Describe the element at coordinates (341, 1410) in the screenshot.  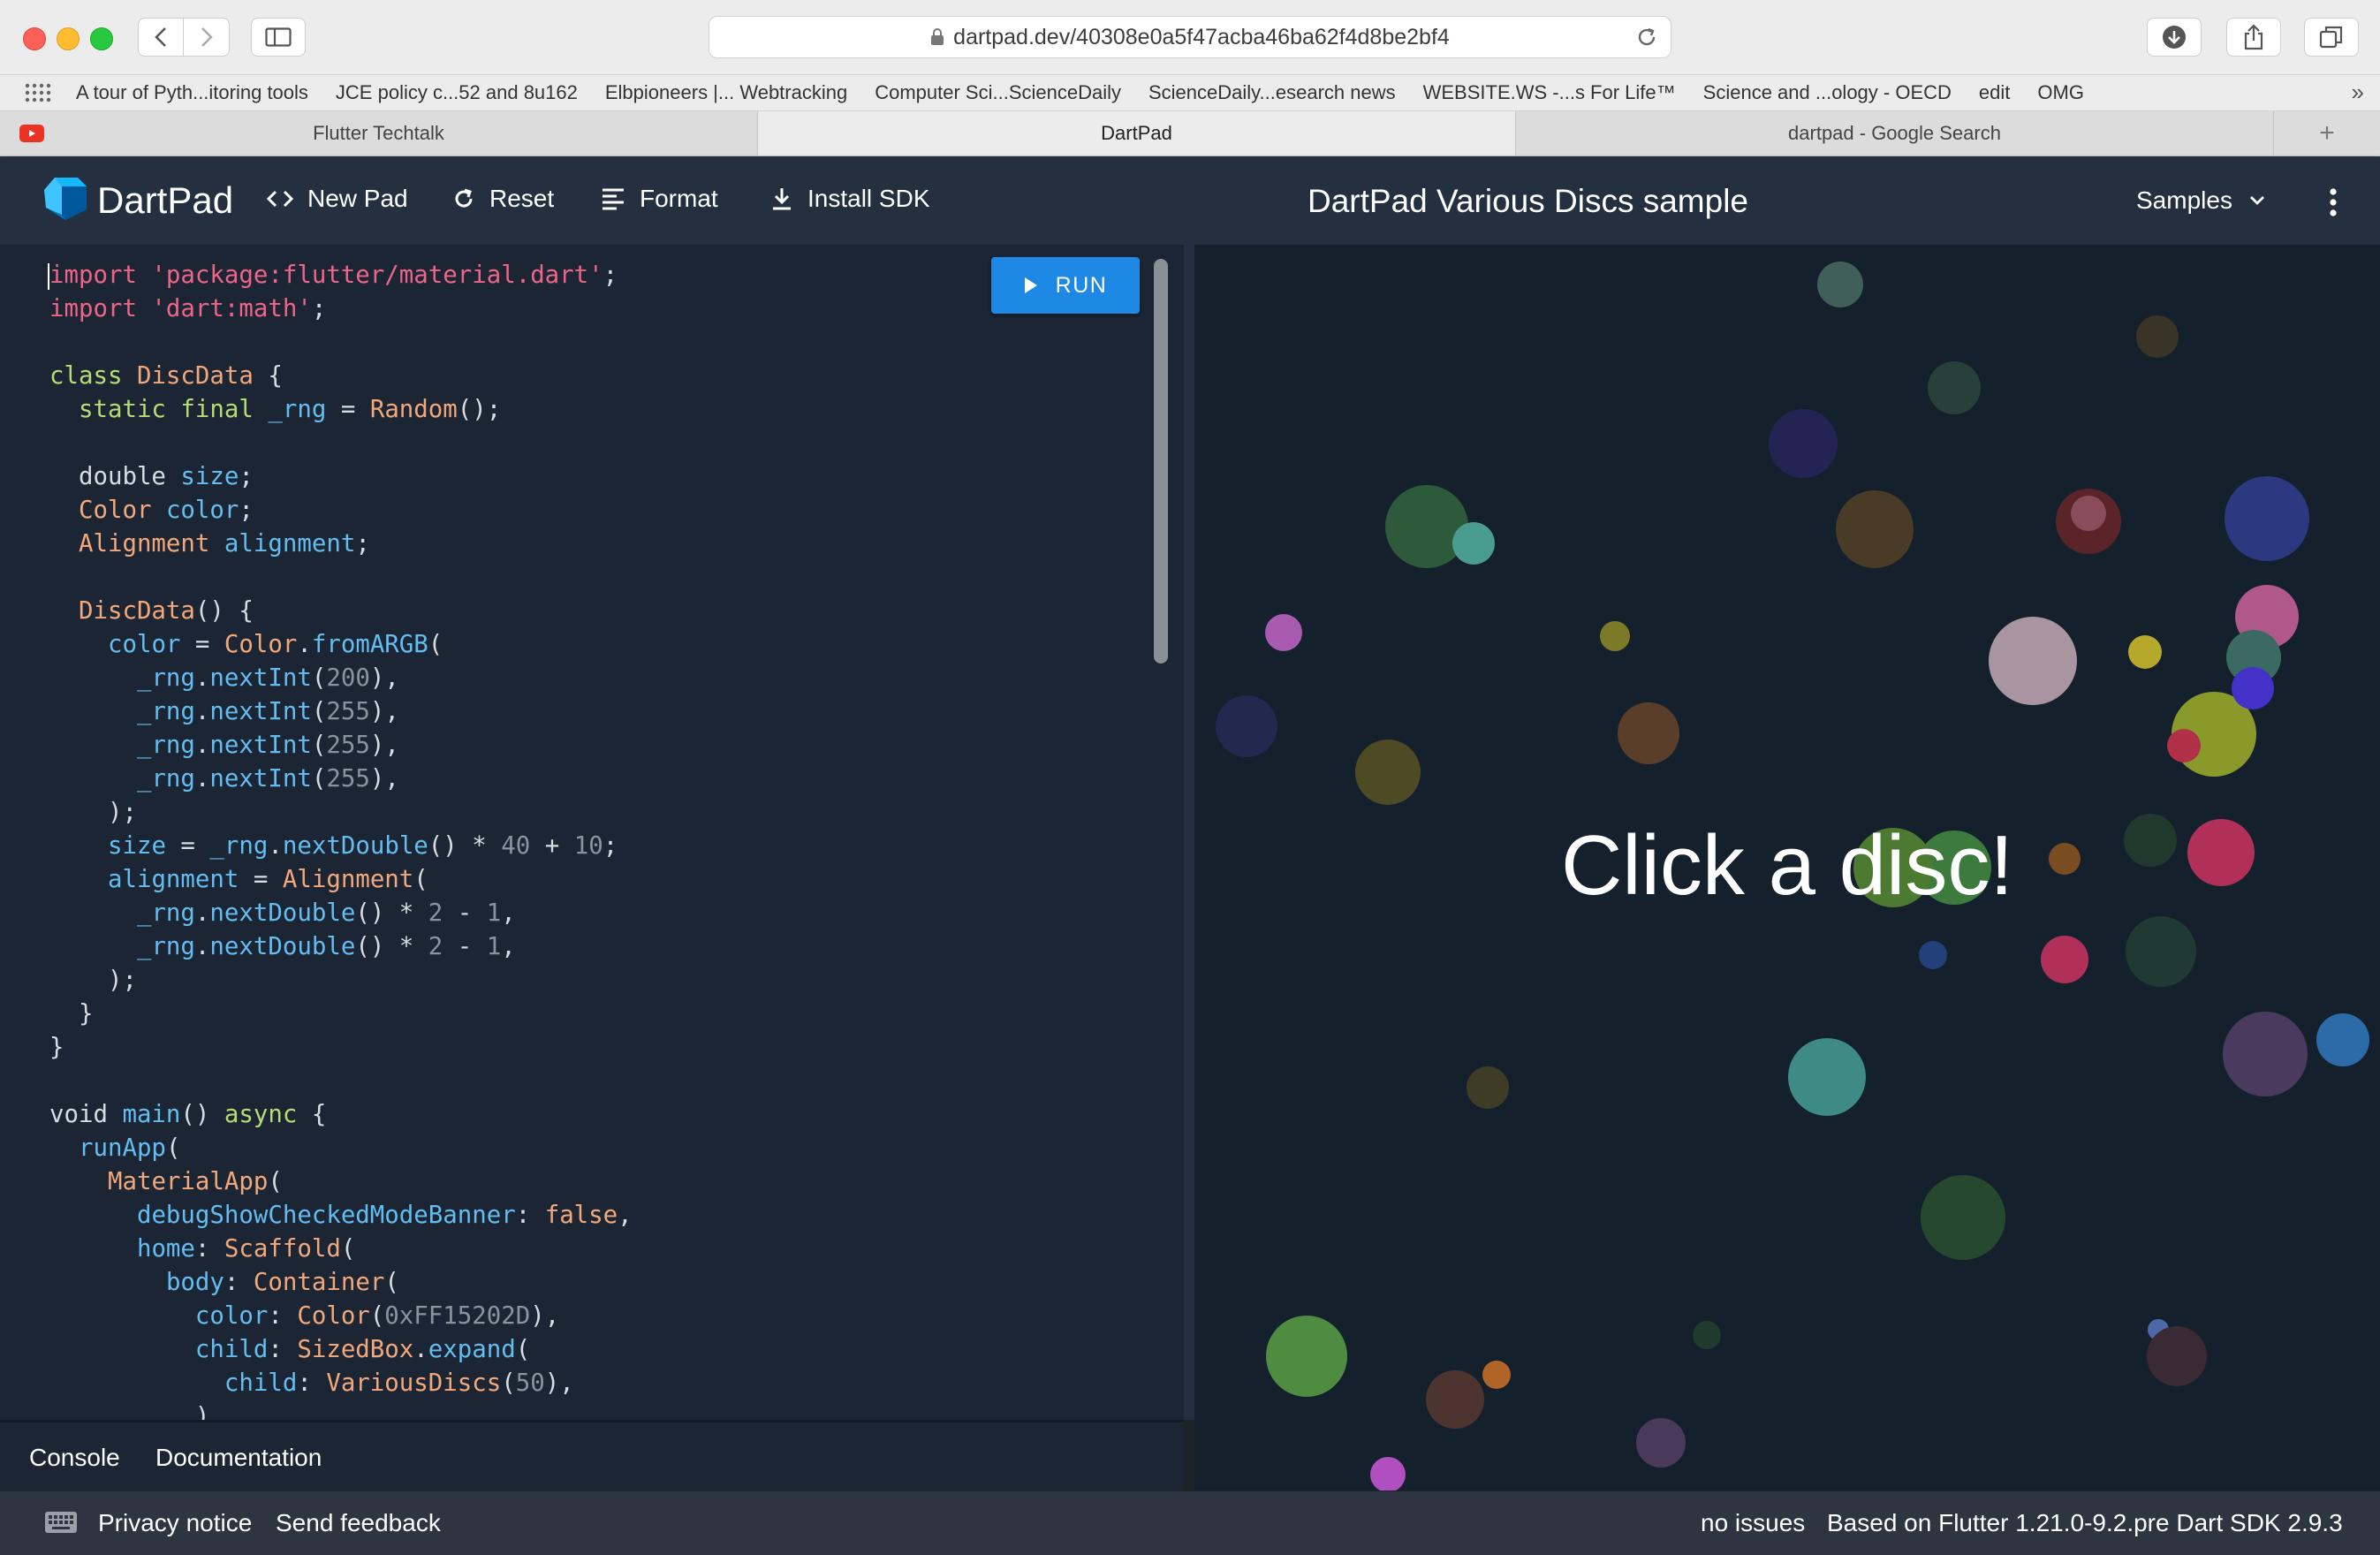
I see `code-line: ),` at that location.